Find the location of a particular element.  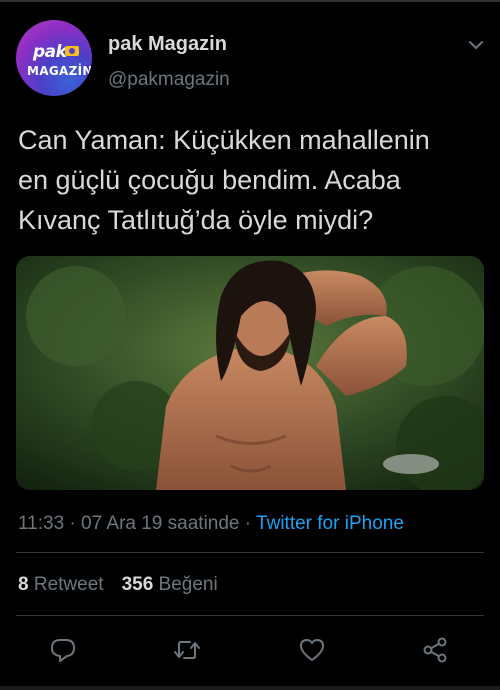

retweet-count: 8 is located at coordinates (23, 584).